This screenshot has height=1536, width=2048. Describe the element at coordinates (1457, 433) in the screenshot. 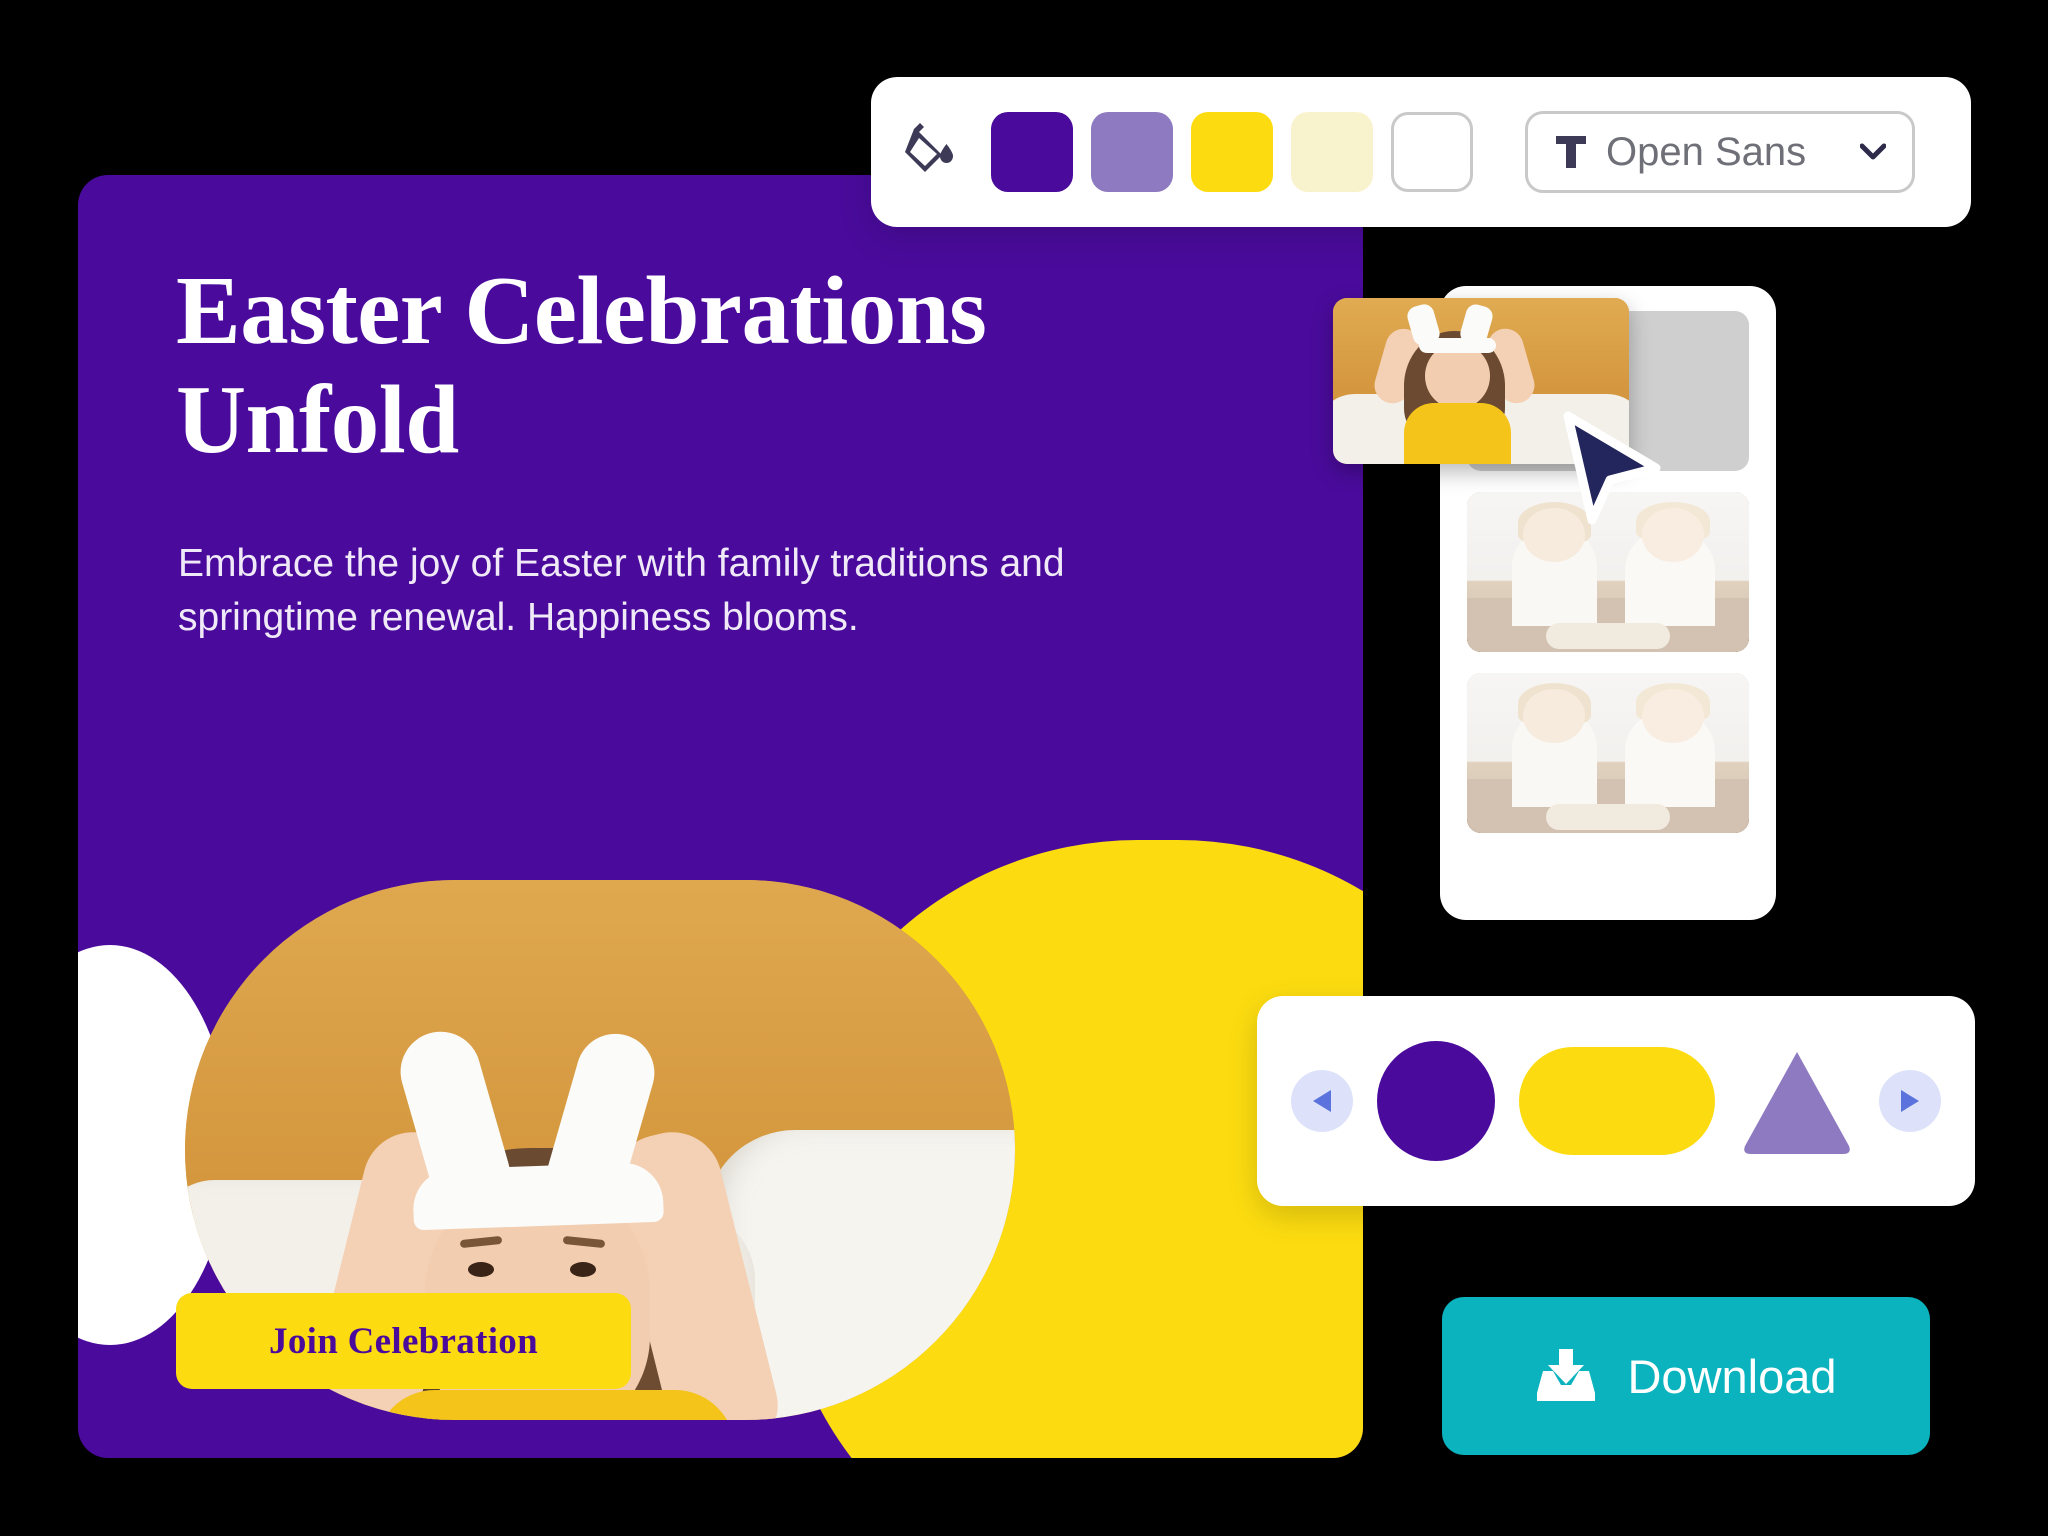

I see `drag-thumb-shirt` at that location.